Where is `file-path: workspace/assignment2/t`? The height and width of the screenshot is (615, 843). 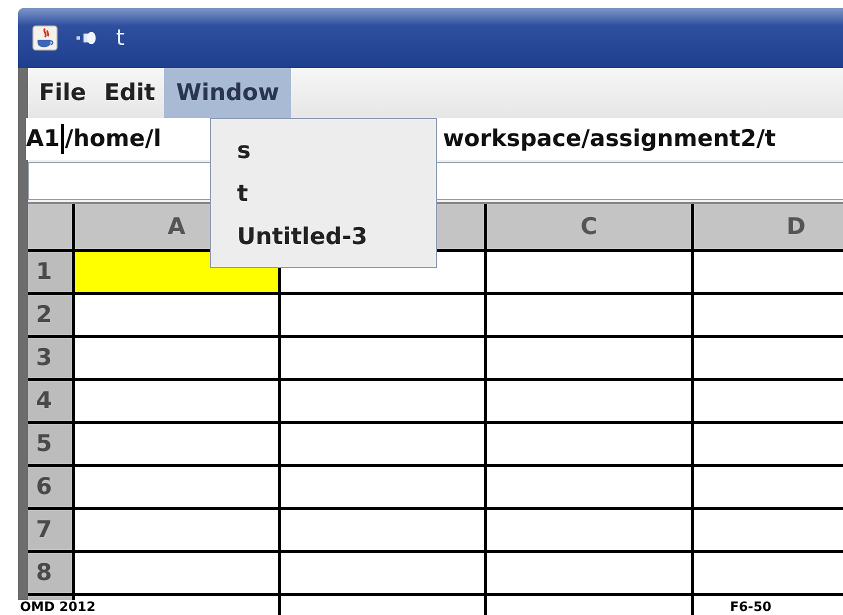 file-path: workspace/assignment2/t is located at coordinates (609, 139).